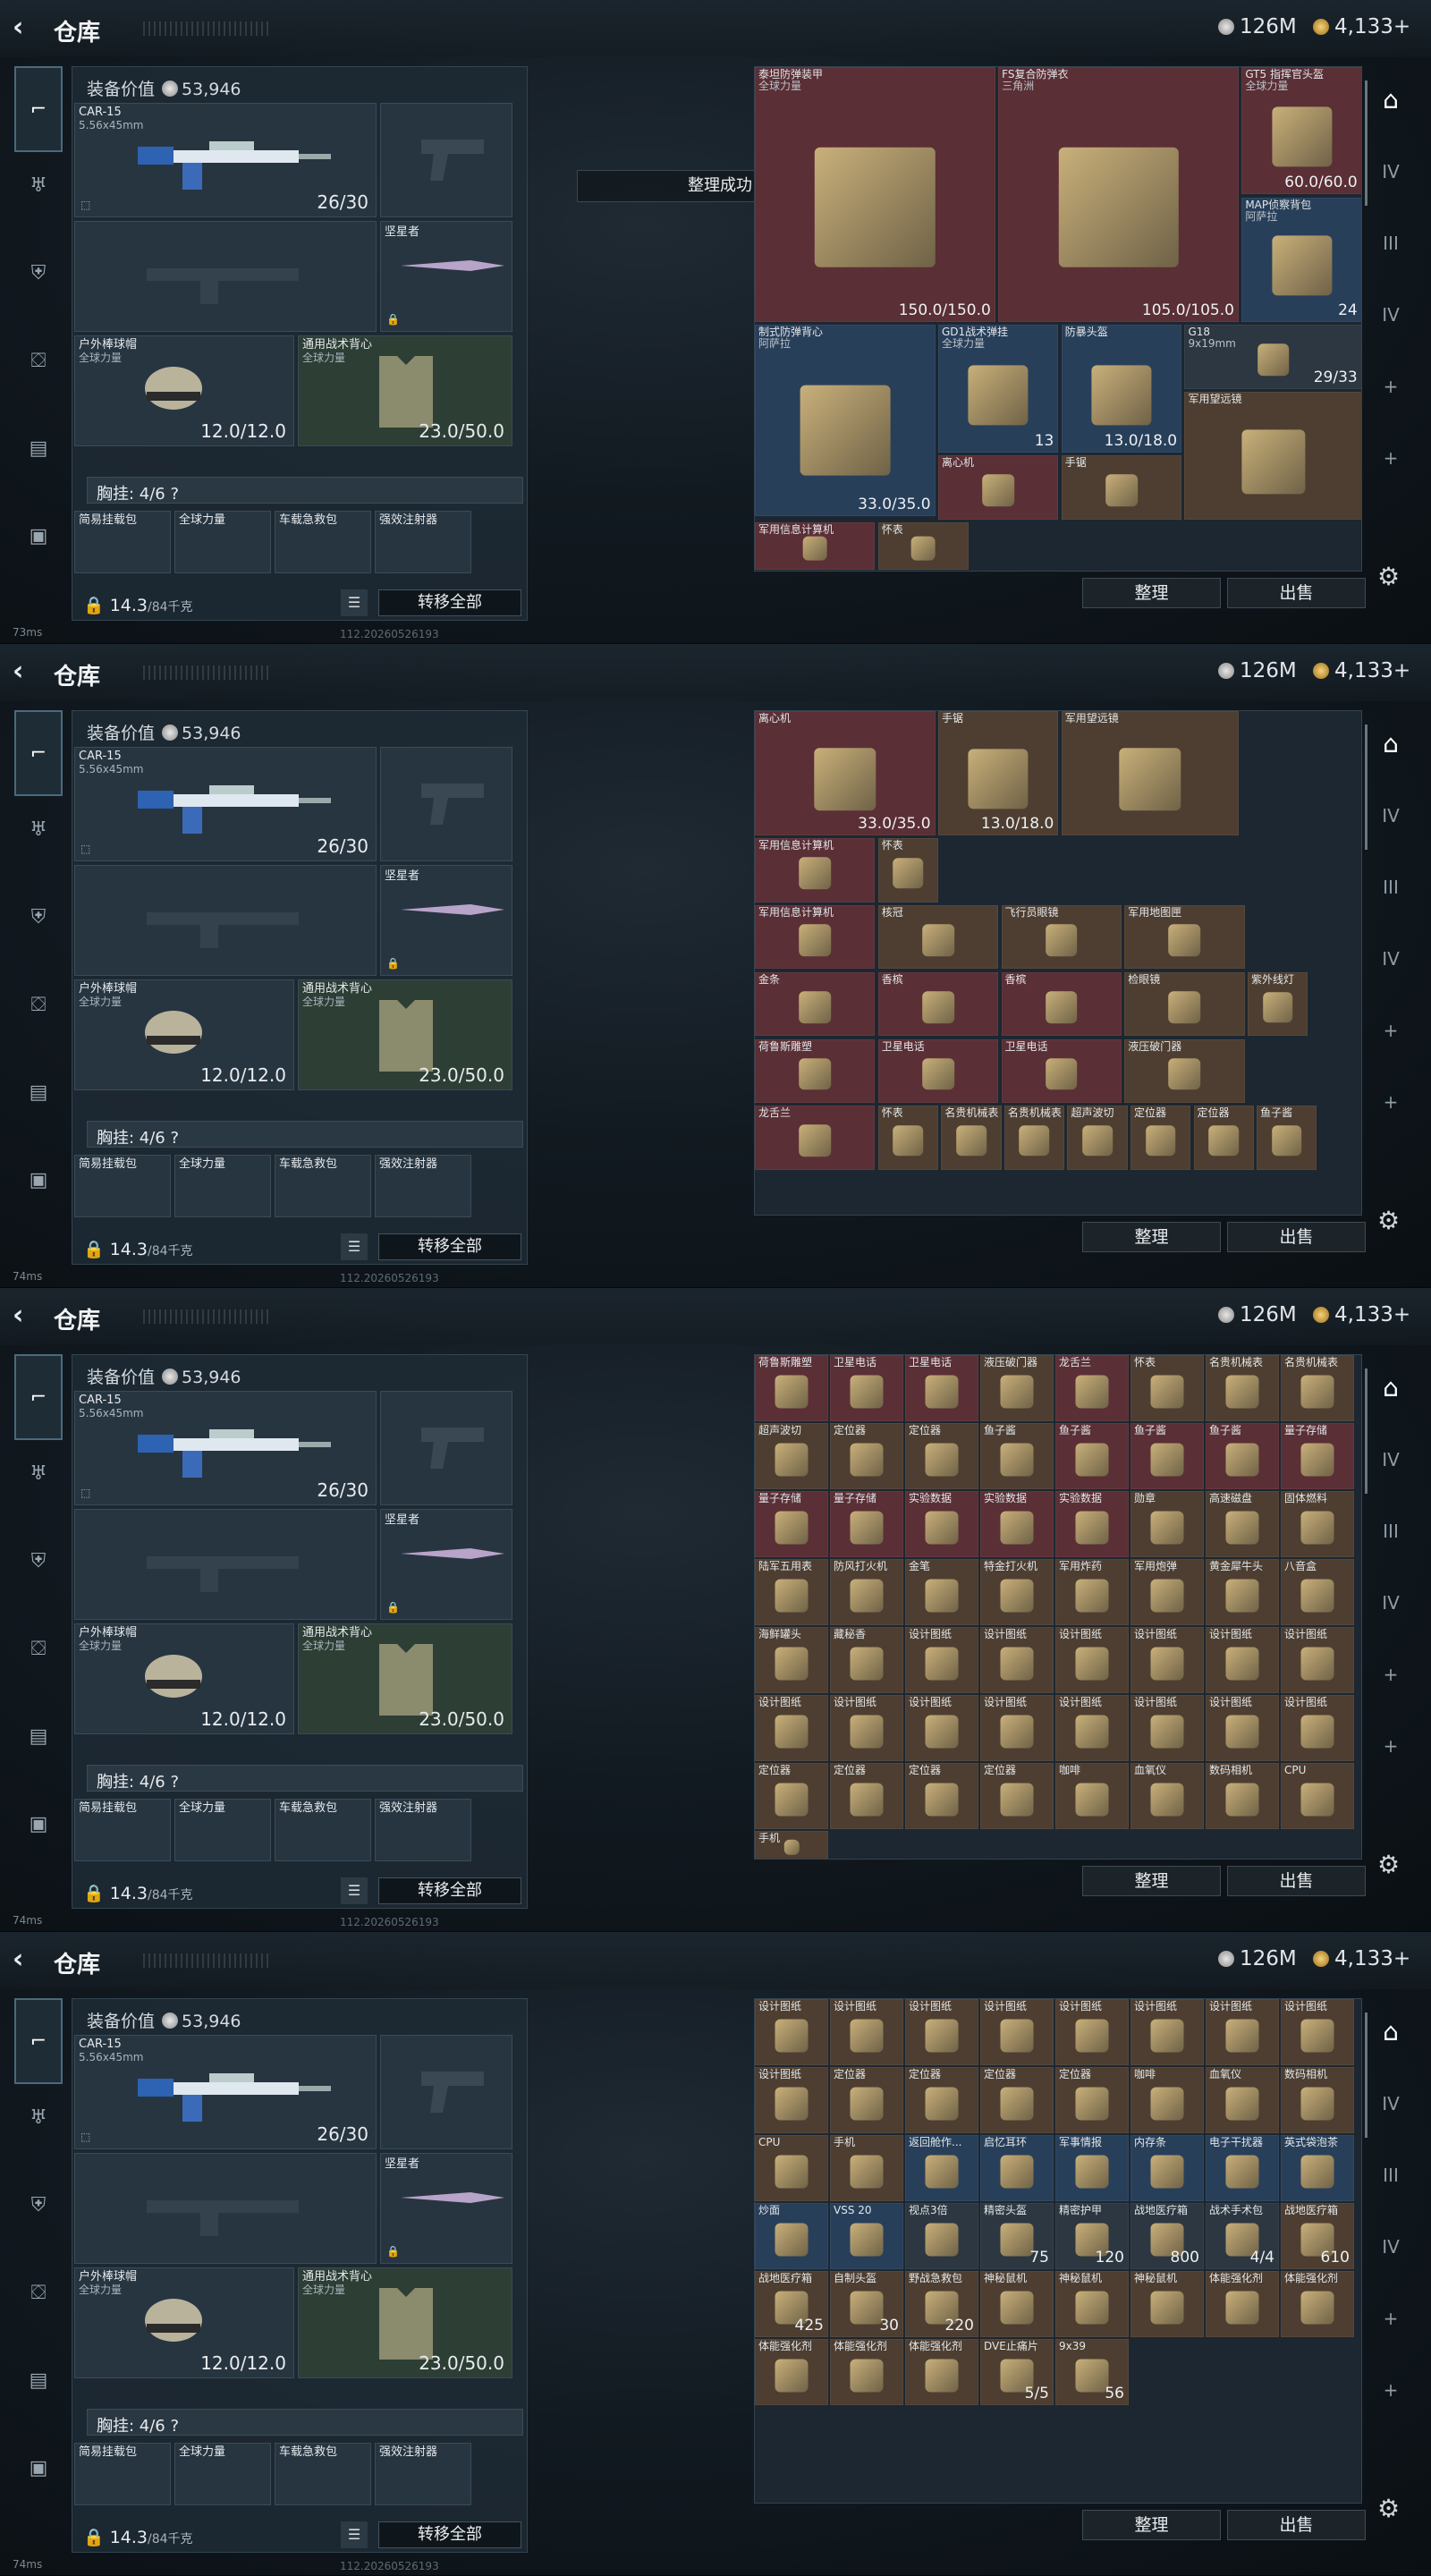  Describe the element at coordinates (998, 773) in the screenshot. I see `stash-item: 手锯 13.0/18.0` at that location.